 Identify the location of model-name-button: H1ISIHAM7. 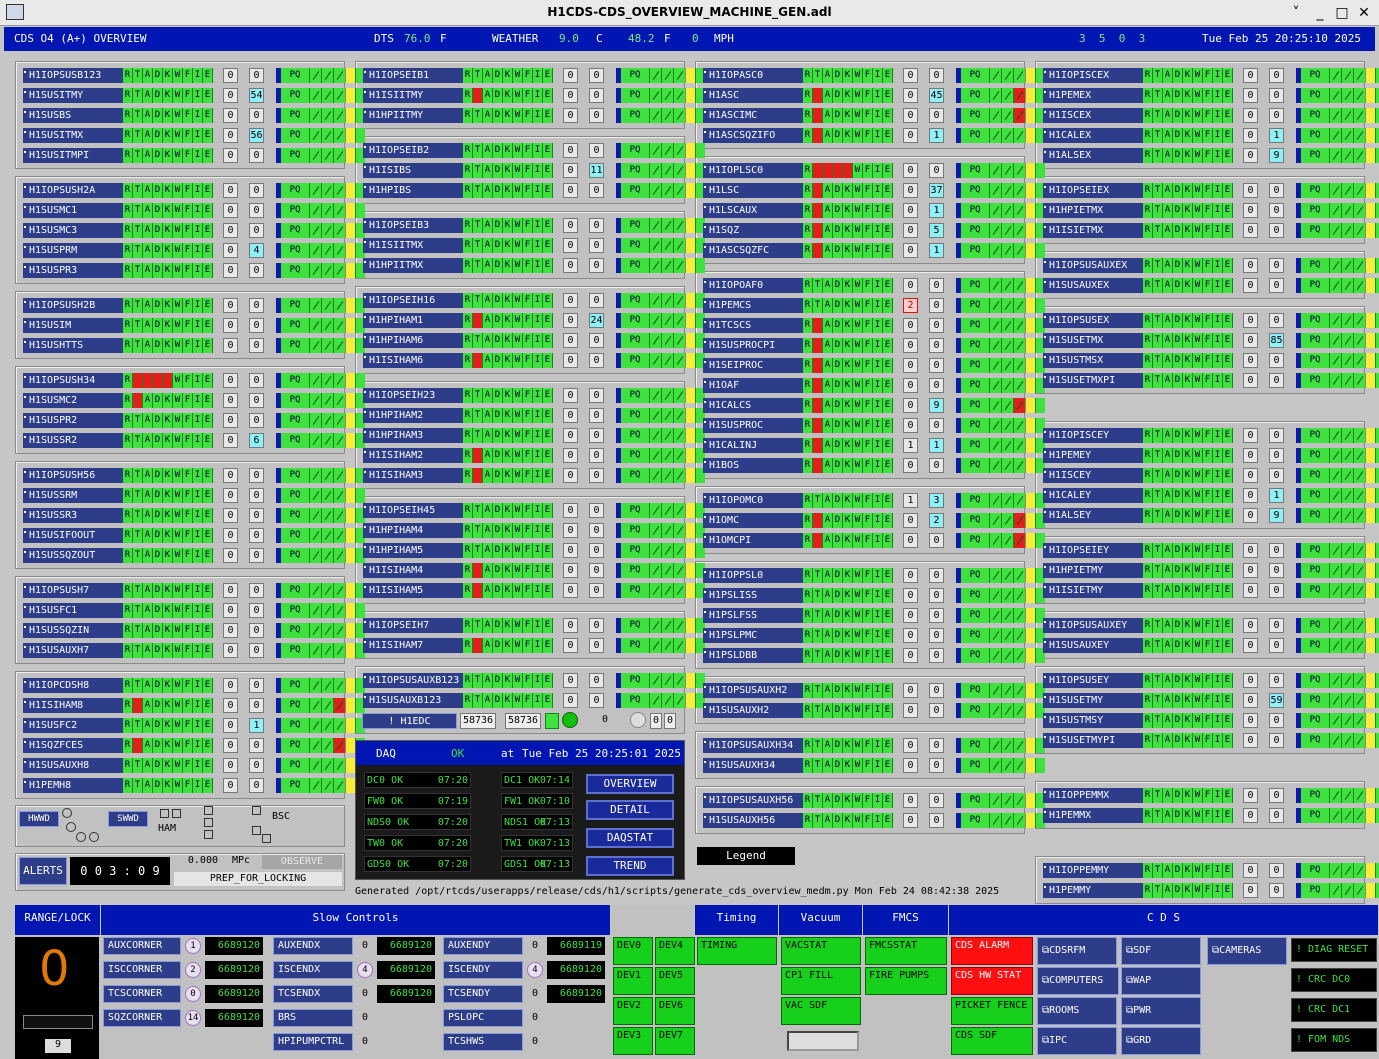
(413, 645).